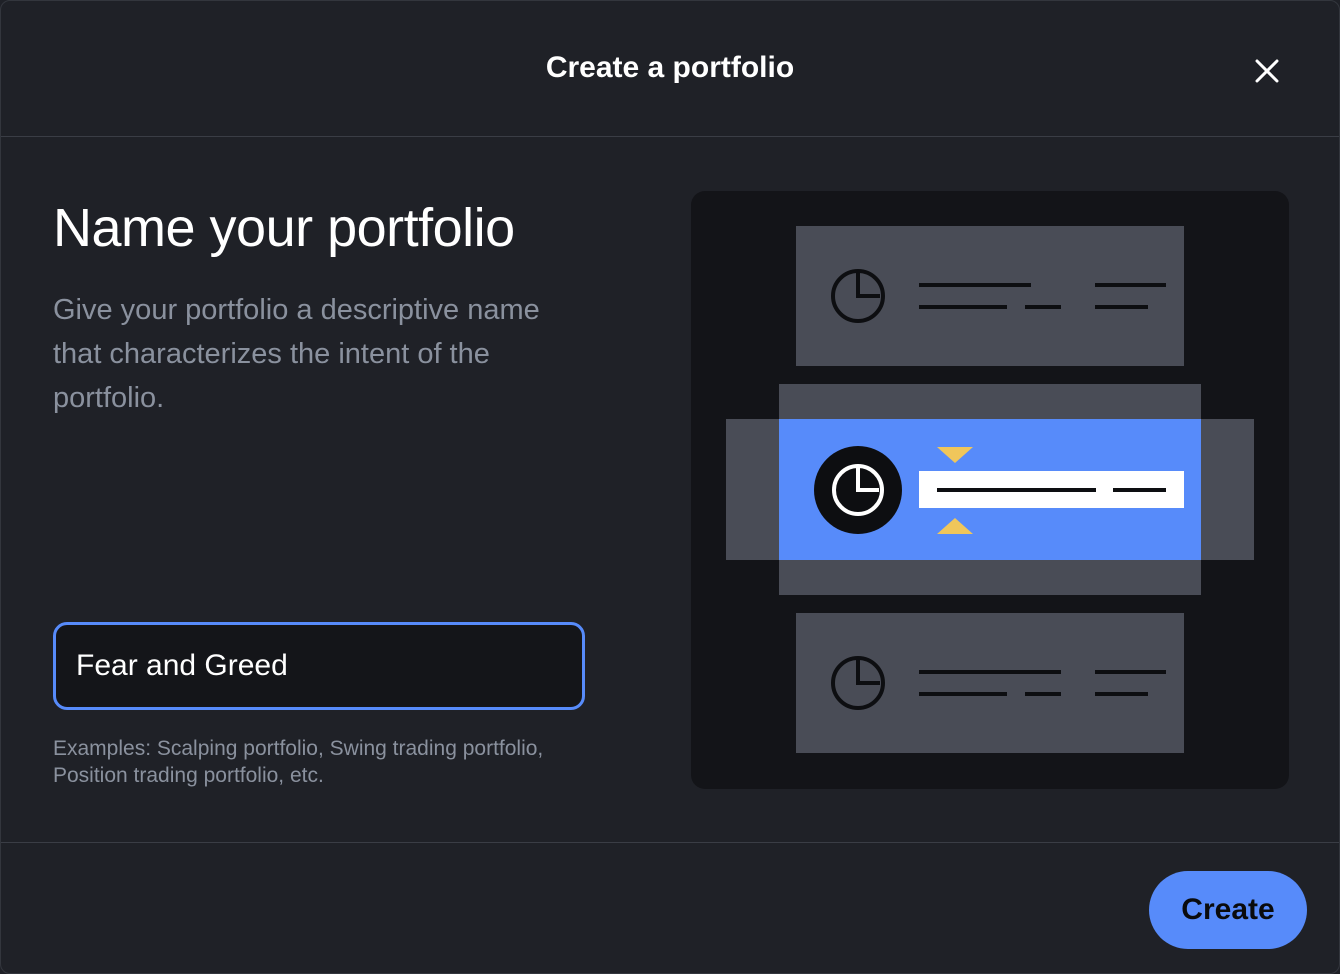  Describe the element at coordinates (1228, 910) in the screenshot. I see `create-button: Create` at that location.